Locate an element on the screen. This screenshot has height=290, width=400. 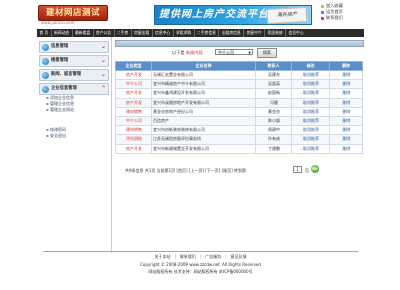
nav-item: 二手房 is located at coordinates (123, 33).